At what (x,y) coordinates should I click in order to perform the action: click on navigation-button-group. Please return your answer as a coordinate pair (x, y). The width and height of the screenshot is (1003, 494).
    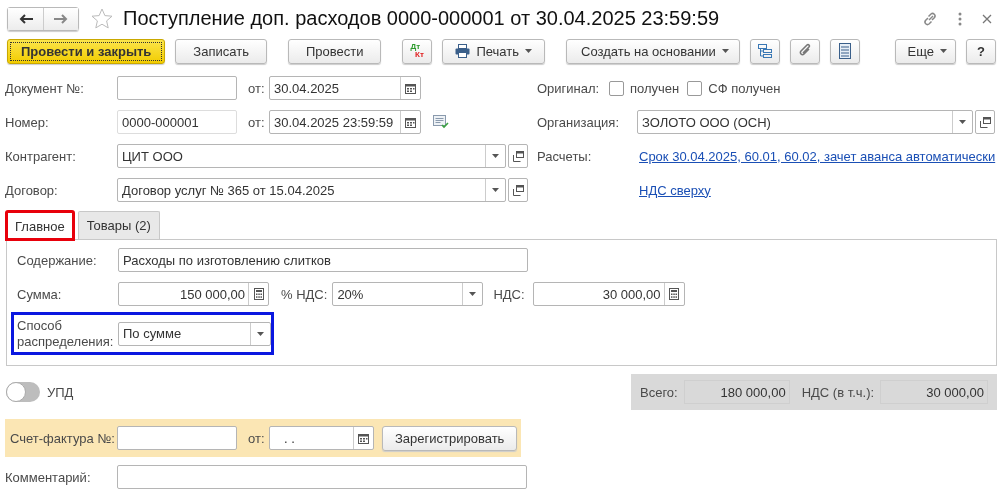
    Looking at the image, I should click on (43, 18).